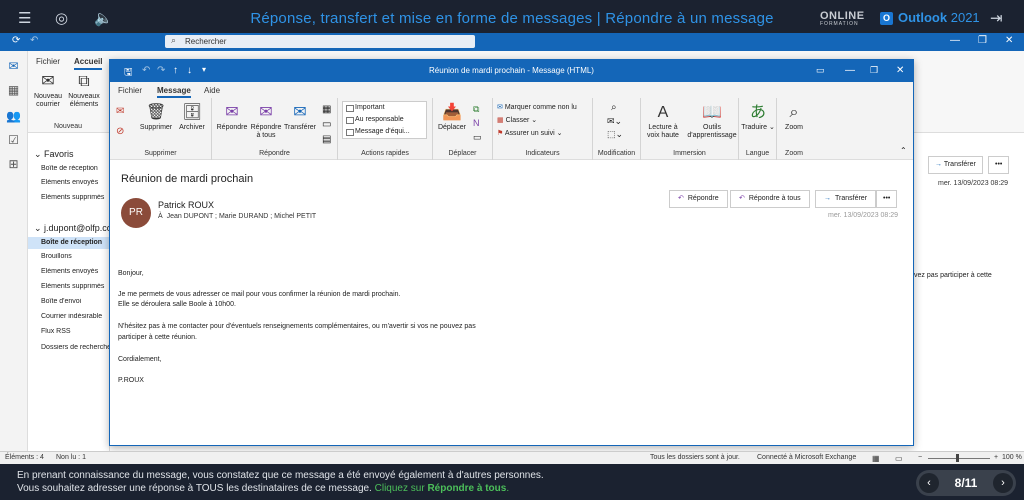  What do you see at coordinates (76, 168) in the screenshot?
I see `folder-item: Boîte de réception` at bounding box center [76, 168].